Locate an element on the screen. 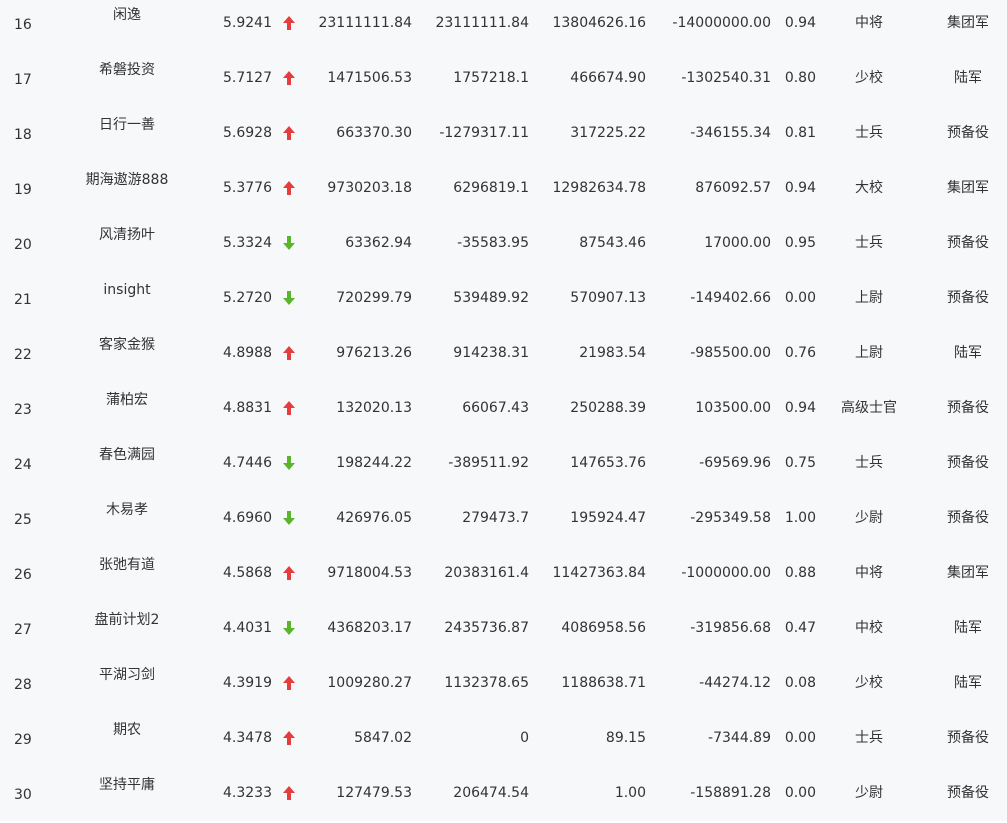 Image resolution: width=1007 pixels, height=823 pixels. value-4-cell: -319856.68 is located at coordinates (730, 628).